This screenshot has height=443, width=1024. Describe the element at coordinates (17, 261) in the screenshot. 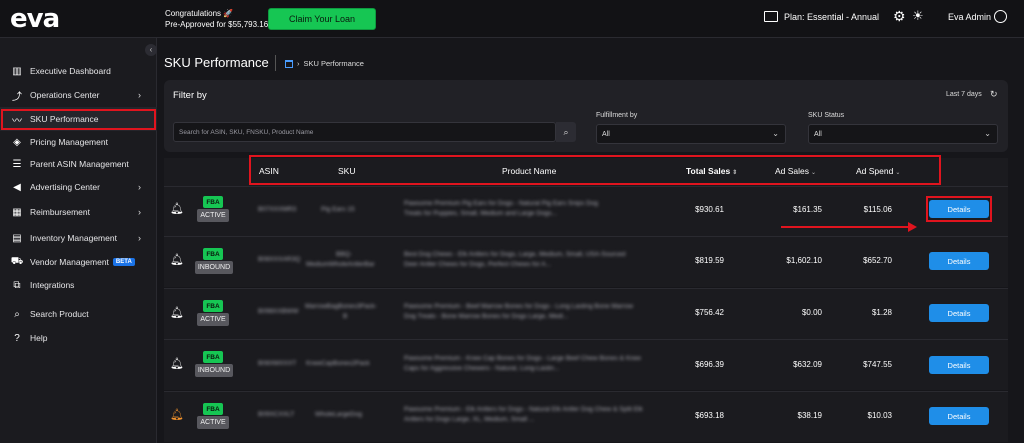

I see `truck-icon: ⛟` at that location.